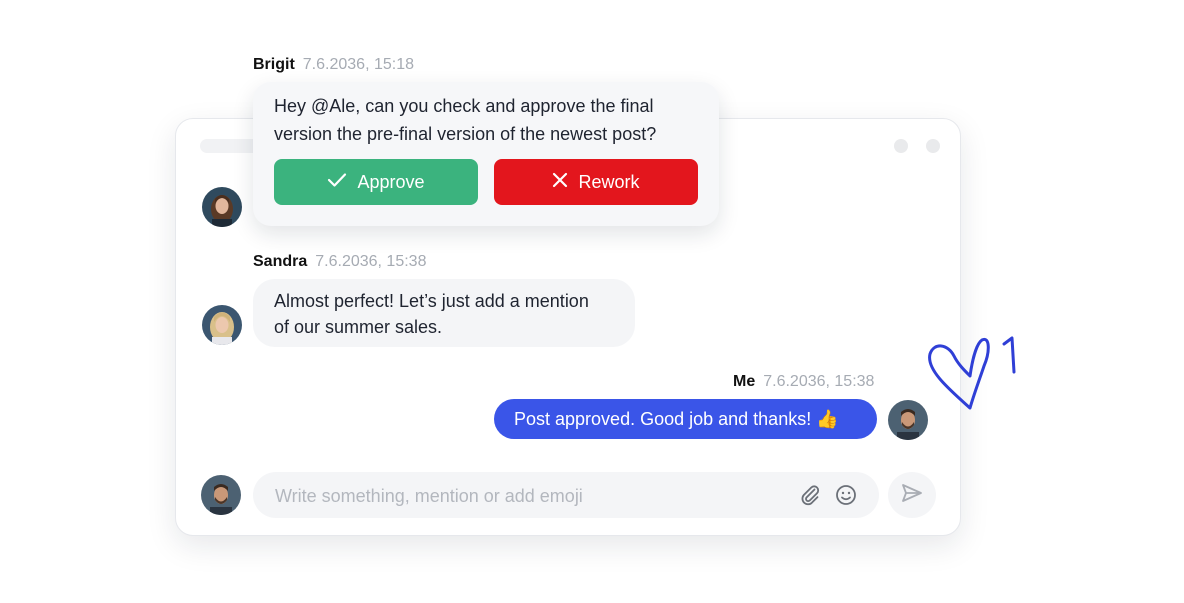 Image resolution: width=1184 pixels, height=603 pixels. Describe the element at coordinates (609, 181) in the screenshot. I see `rework-label: Rework` at that location.